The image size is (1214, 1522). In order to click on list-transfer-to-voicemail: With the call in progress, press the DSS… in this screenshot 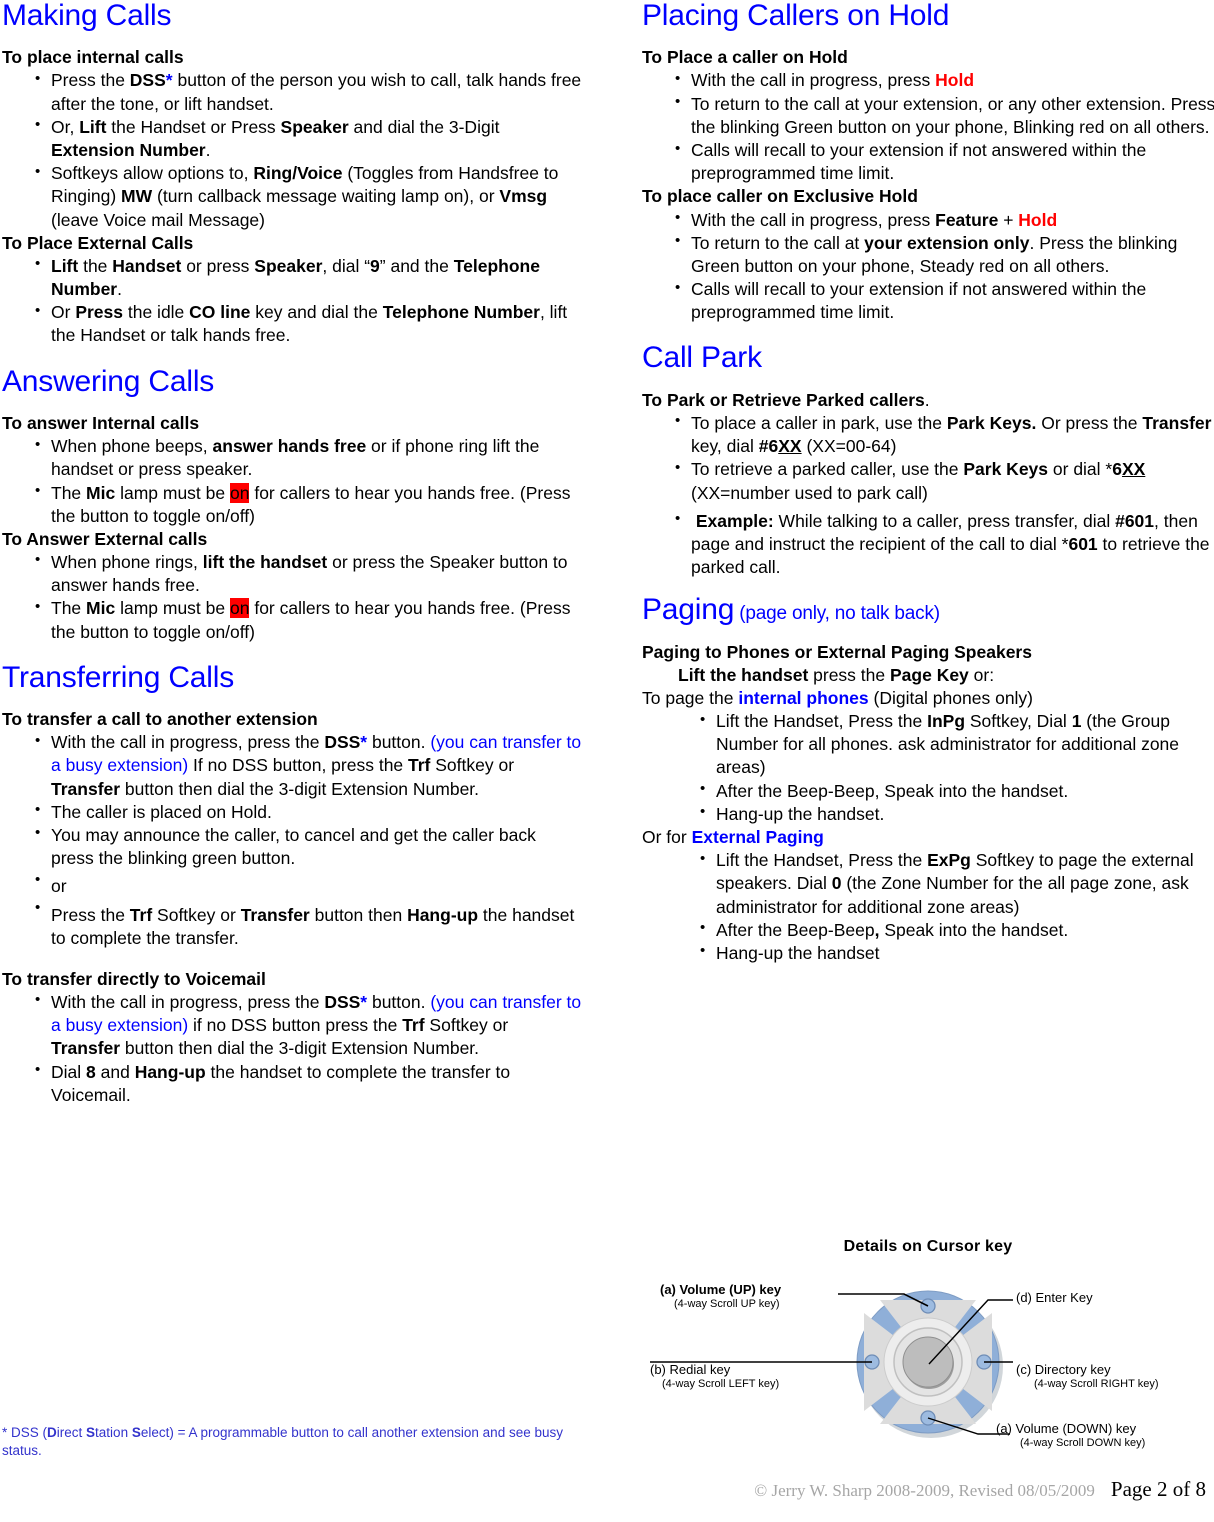, I will do `click(292, 1048)`.